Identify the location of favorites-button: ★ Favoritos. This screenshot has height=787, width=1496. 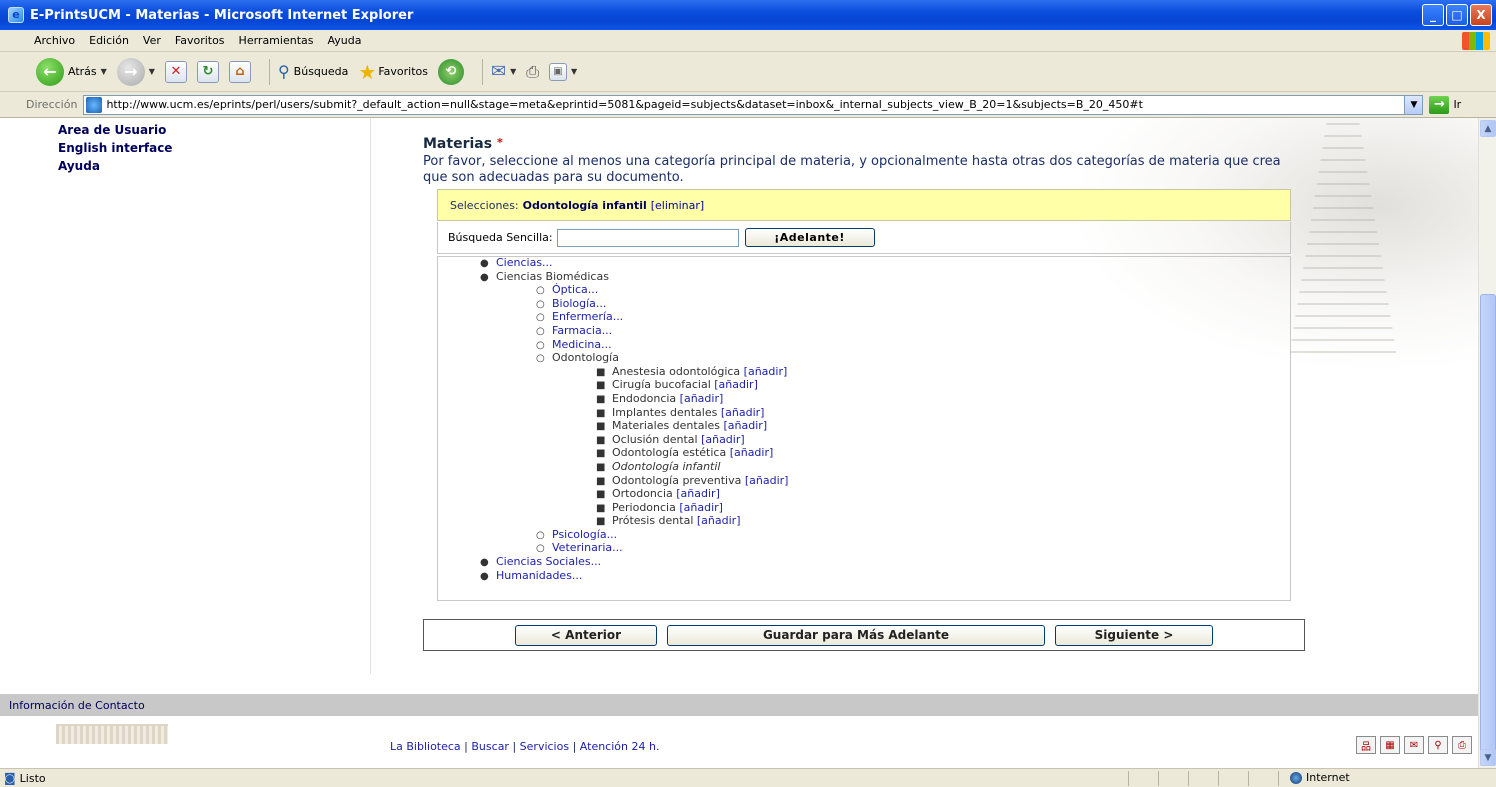
(393, 72).